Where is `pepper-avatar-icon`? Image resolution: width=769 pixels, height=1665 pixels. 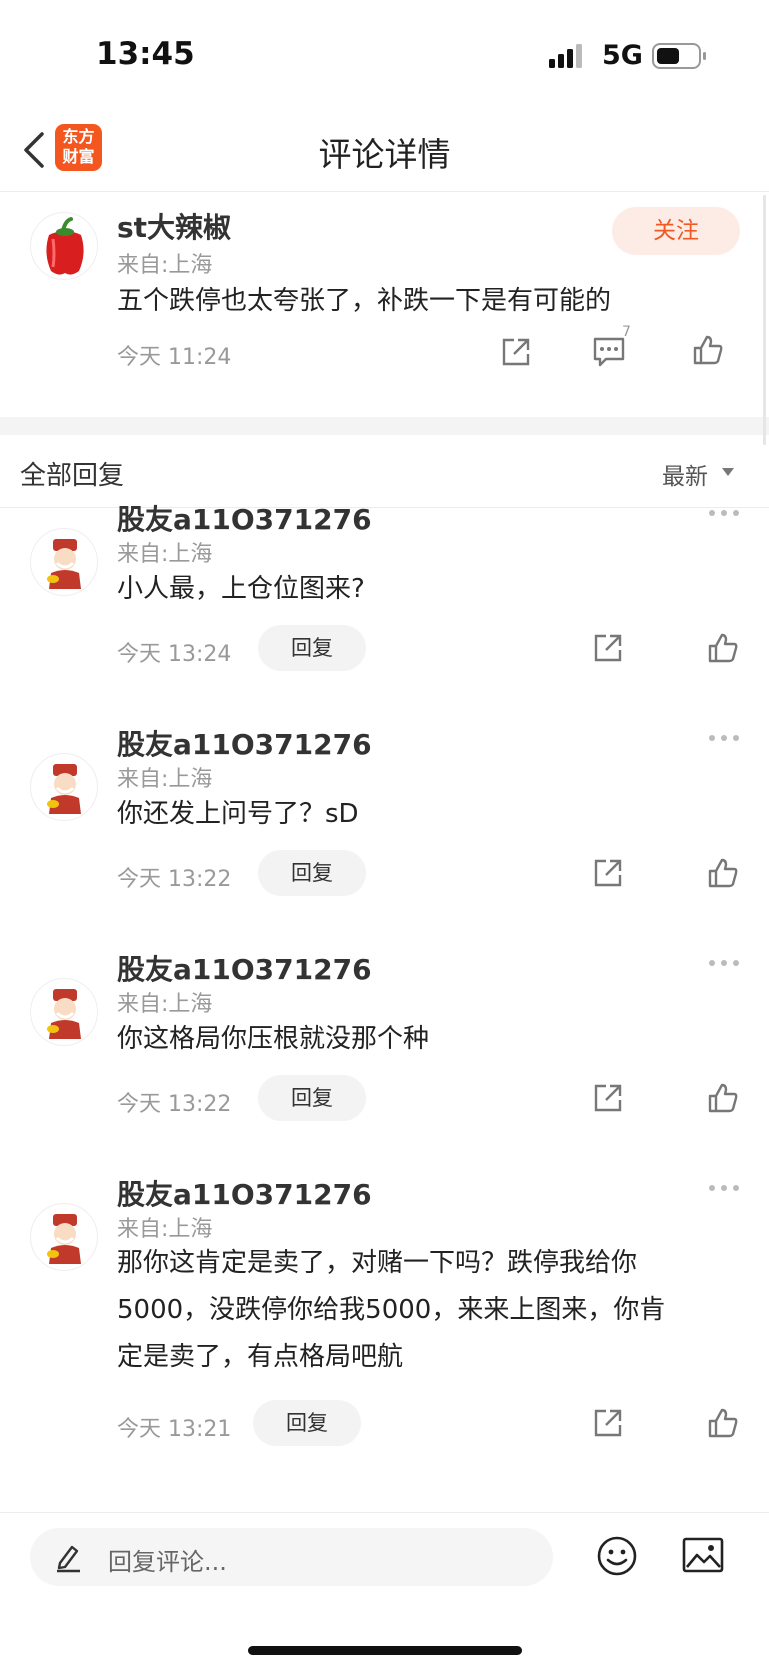 pepper-avatar-icon is located at coordinates (65, 246).